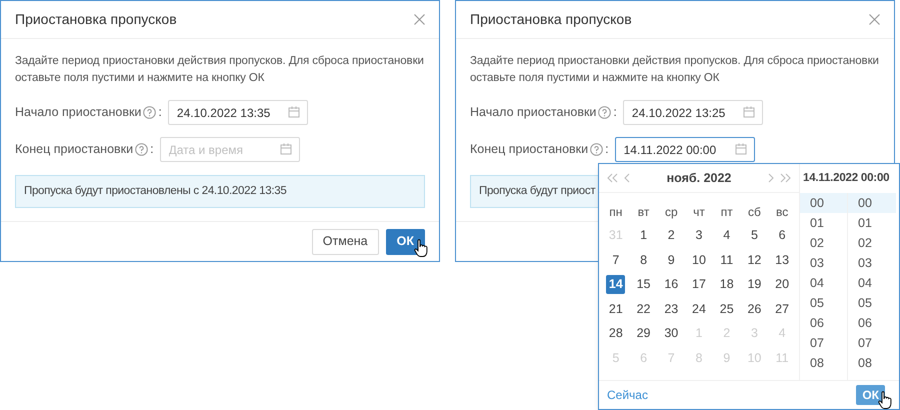  What do you see at coordinates (823, 203) in the screenshot?
I see `hour-option: 00` at bounding box center [823, 203].